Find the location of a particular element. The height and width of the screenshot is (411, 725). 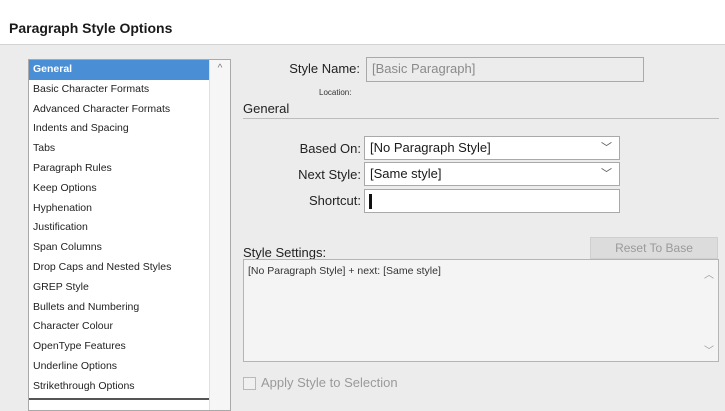

sidebar-item-grep-style: GREP Style is located at coordinates (119, 288).